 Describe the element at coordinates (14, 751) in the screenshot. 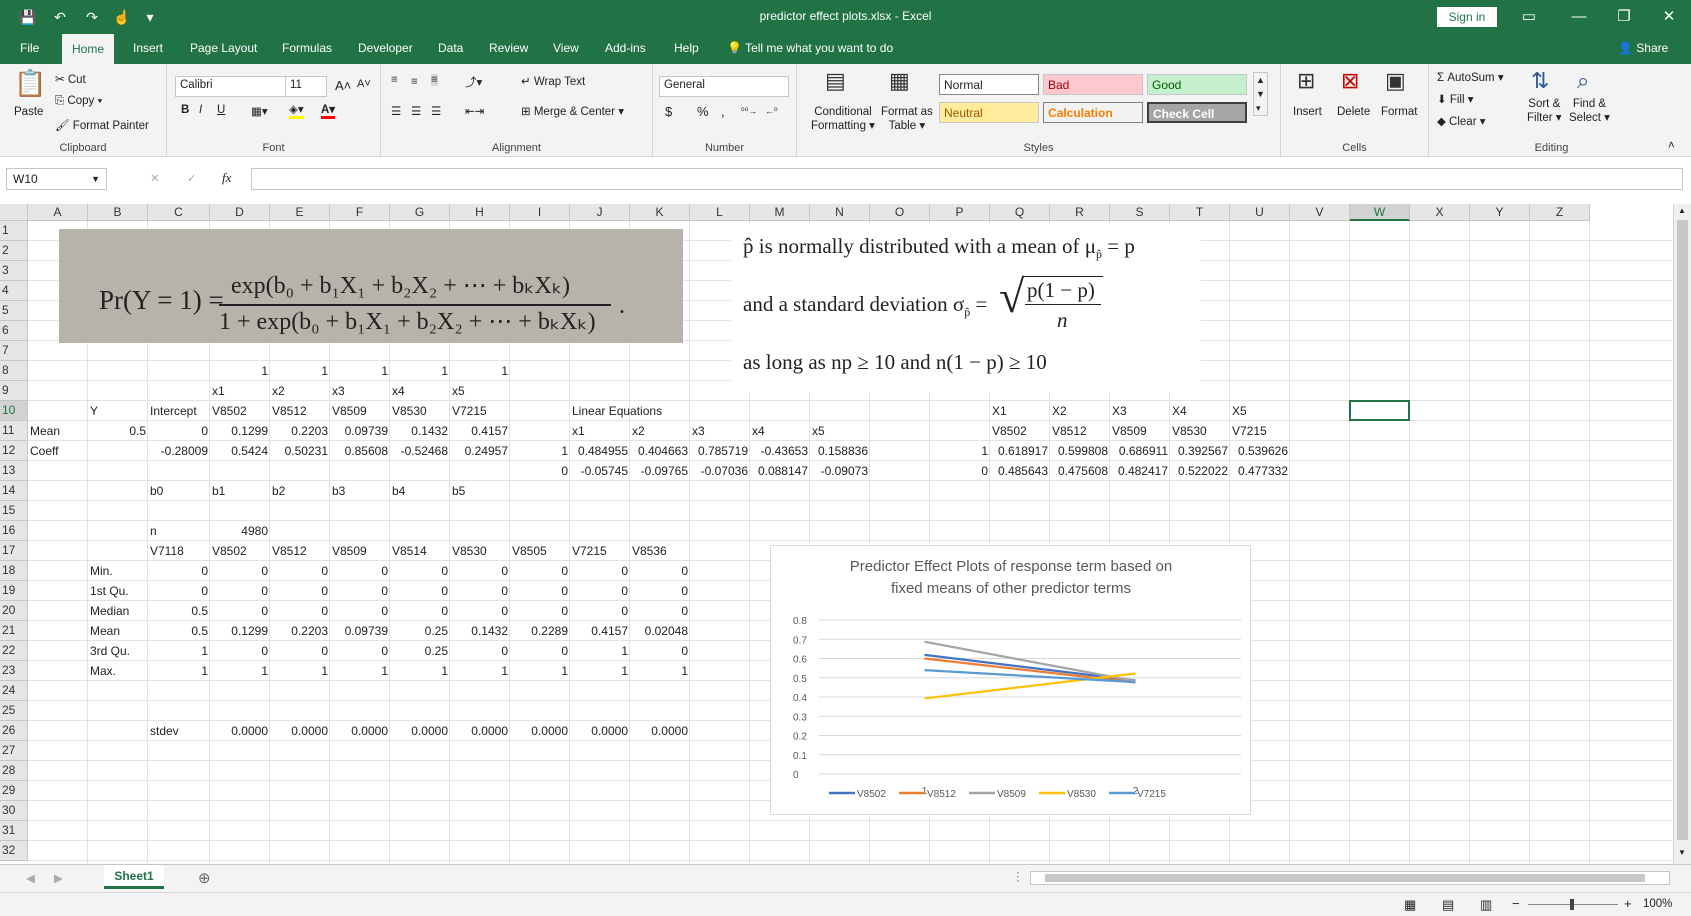

I see `row-header-27: 27` at that location.